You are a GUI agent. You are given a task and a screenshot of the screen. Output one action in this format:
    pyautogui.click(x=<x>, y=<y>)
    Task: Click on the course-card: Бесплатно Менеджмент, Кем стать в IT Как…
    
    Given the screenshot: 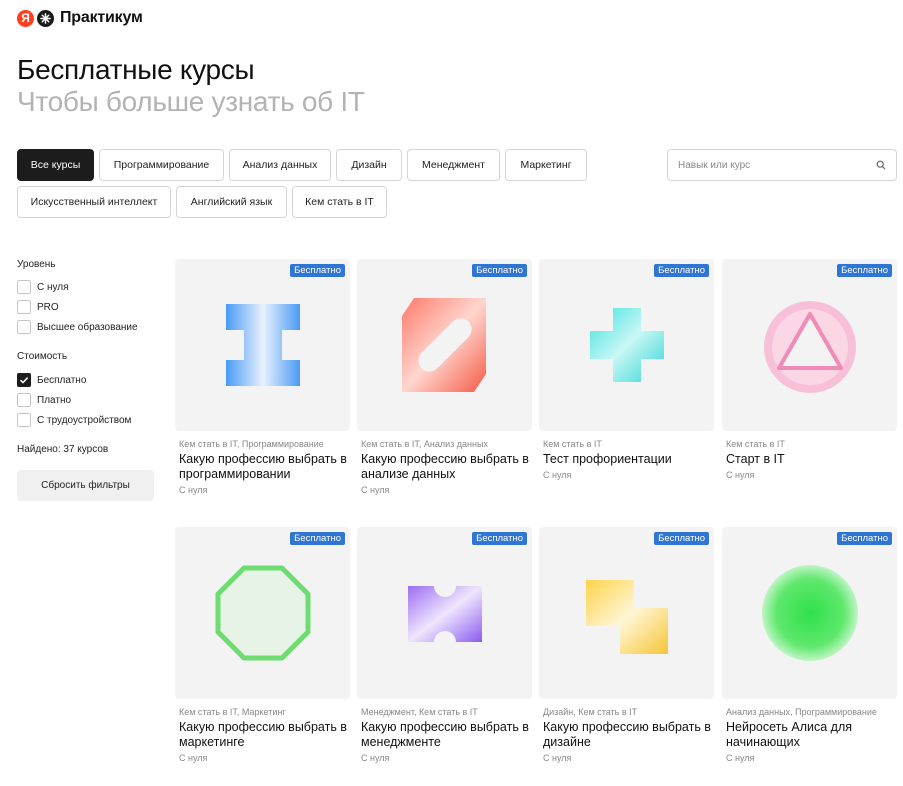 What is the action you would take?
    pyautogui.click(x=444, y=645)
    